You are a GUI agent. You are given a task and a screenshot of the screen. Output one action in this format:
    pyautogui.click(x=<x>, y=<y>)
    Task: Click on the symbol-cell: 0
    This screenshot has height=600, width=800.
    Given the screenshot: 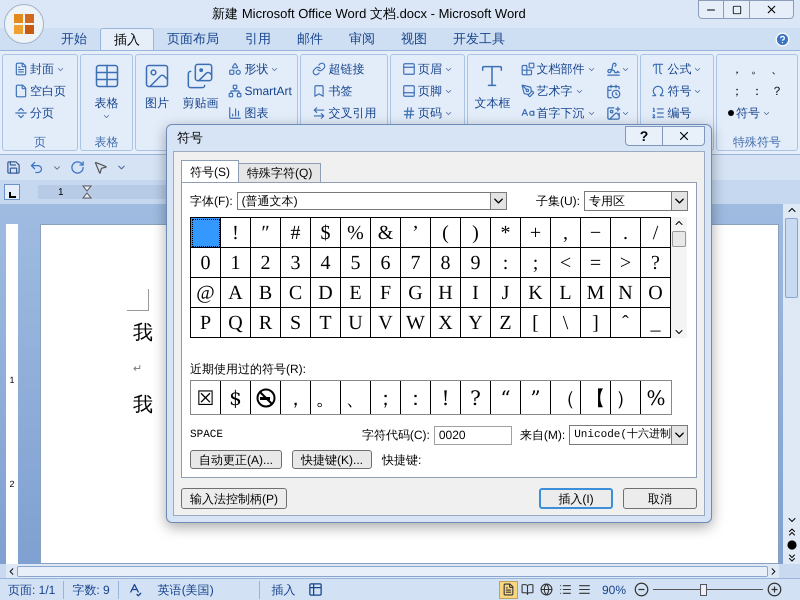 What is the action you would take?
    pyautogui.click(x=206, y=263)
    